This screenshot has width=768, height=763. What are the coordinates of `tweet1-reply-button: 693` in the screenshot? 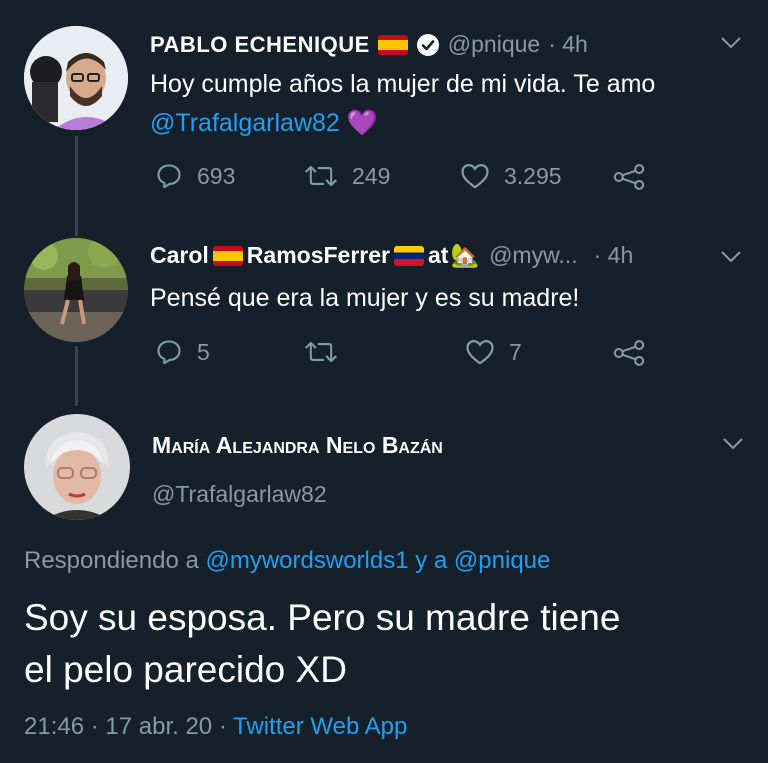 It's located at (195, 176).